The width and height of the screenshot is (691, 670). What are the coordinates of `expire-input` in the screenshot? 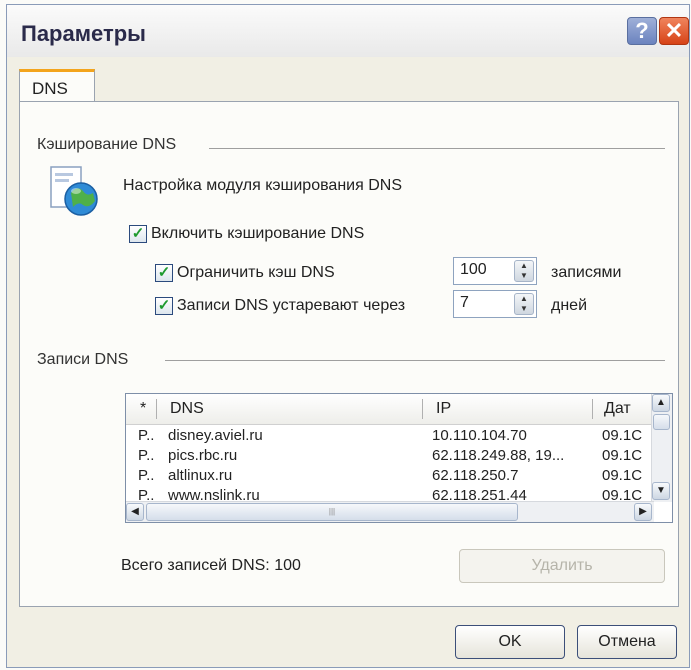 It's located at (481, 303).